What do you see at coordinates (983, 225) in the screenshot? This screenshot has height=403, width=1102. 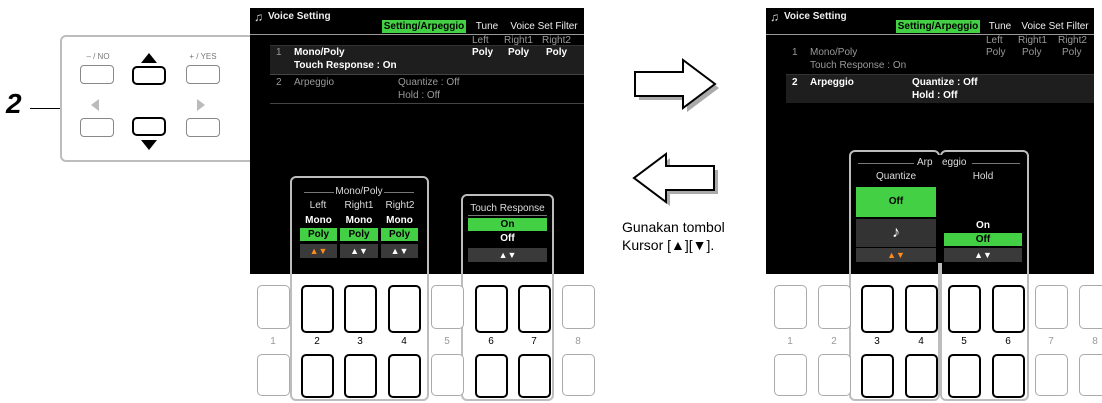 I see `hold-on-option: On` at bounding box center [983, 225].